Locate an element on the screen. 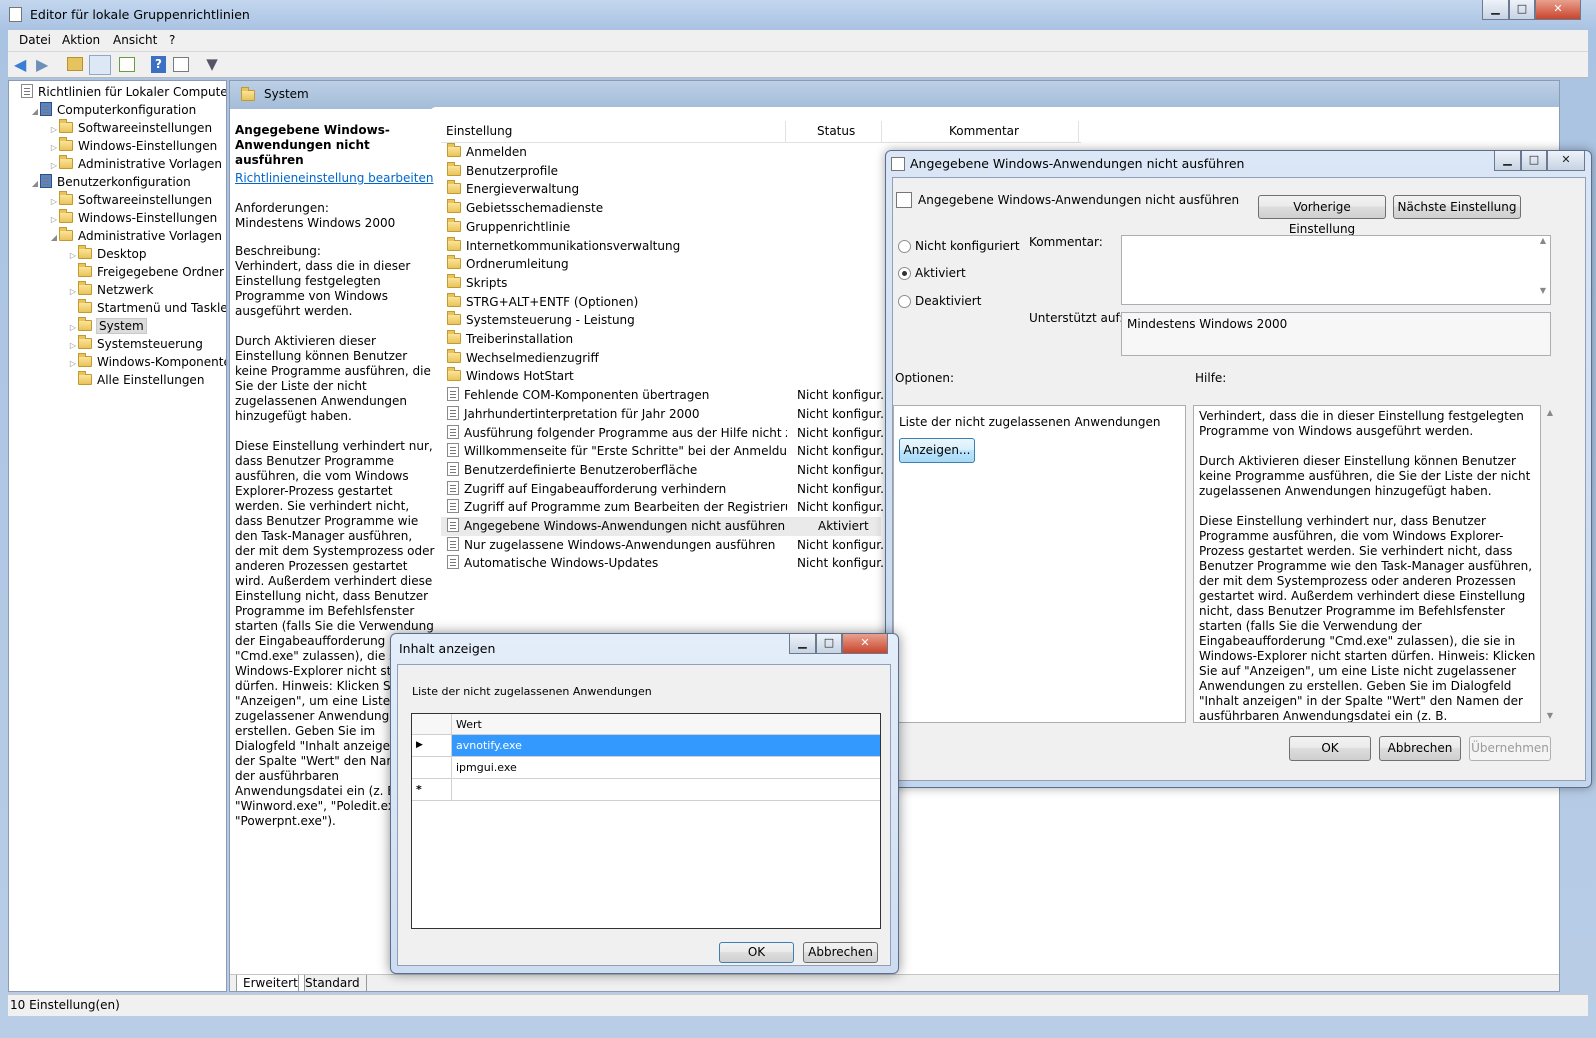 The width and height of the screenshot is (1596, 1038). content-dialog-close-button: ✕ is located at coordinates (865, 644).